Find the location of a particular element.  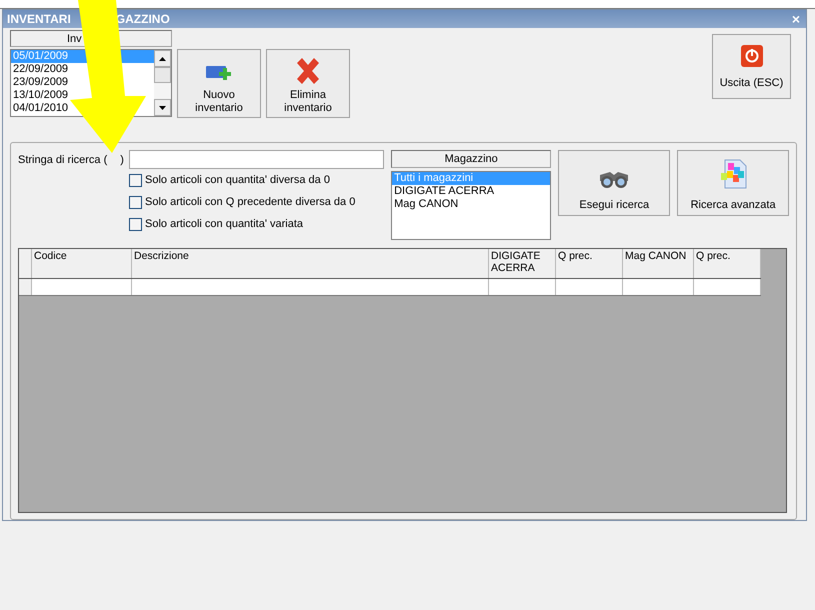

down-arrow-icon is located at coordinates (162, 108).